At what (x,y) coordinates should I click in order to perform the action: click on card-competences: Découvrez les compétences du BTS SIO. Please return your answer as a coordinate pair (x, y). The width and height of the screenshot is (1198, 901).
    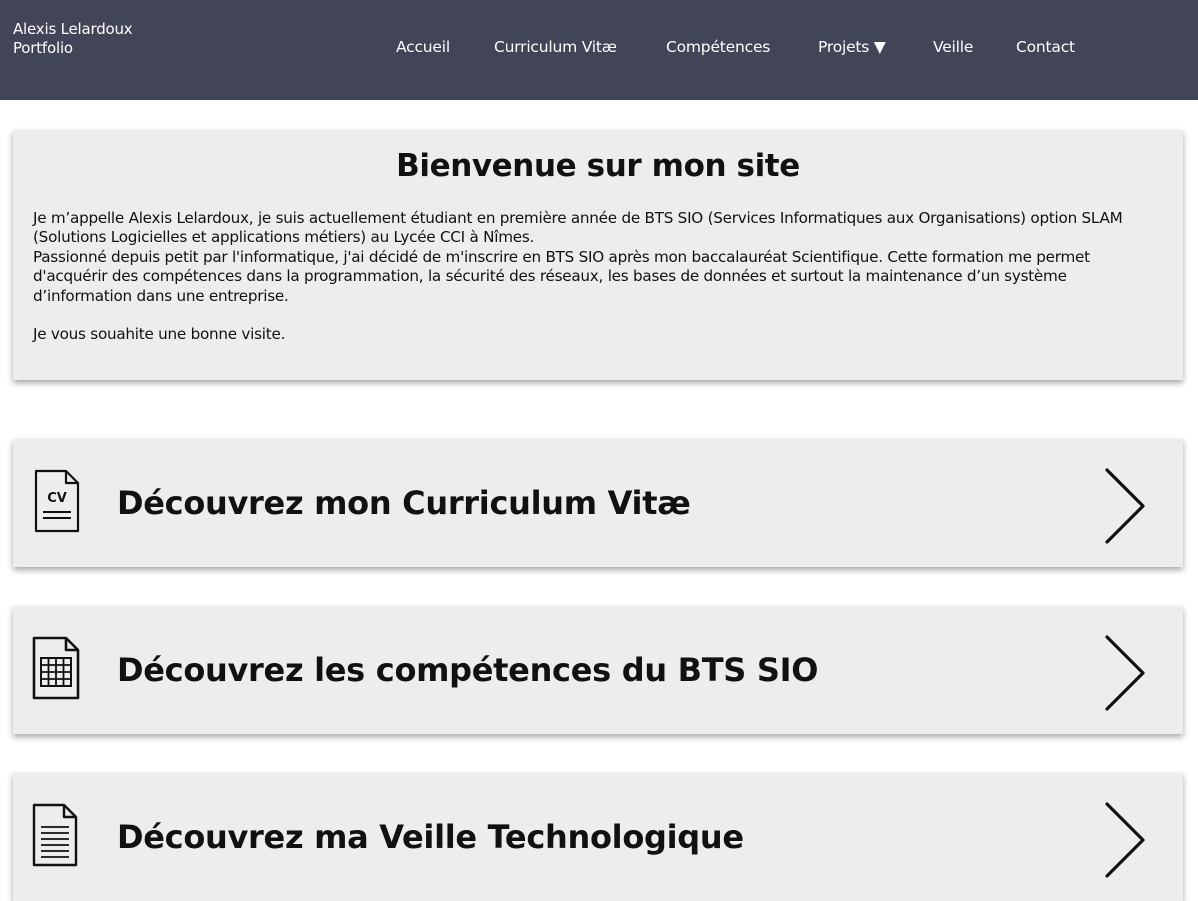
    Looking at the image, I should click on (598, 670).